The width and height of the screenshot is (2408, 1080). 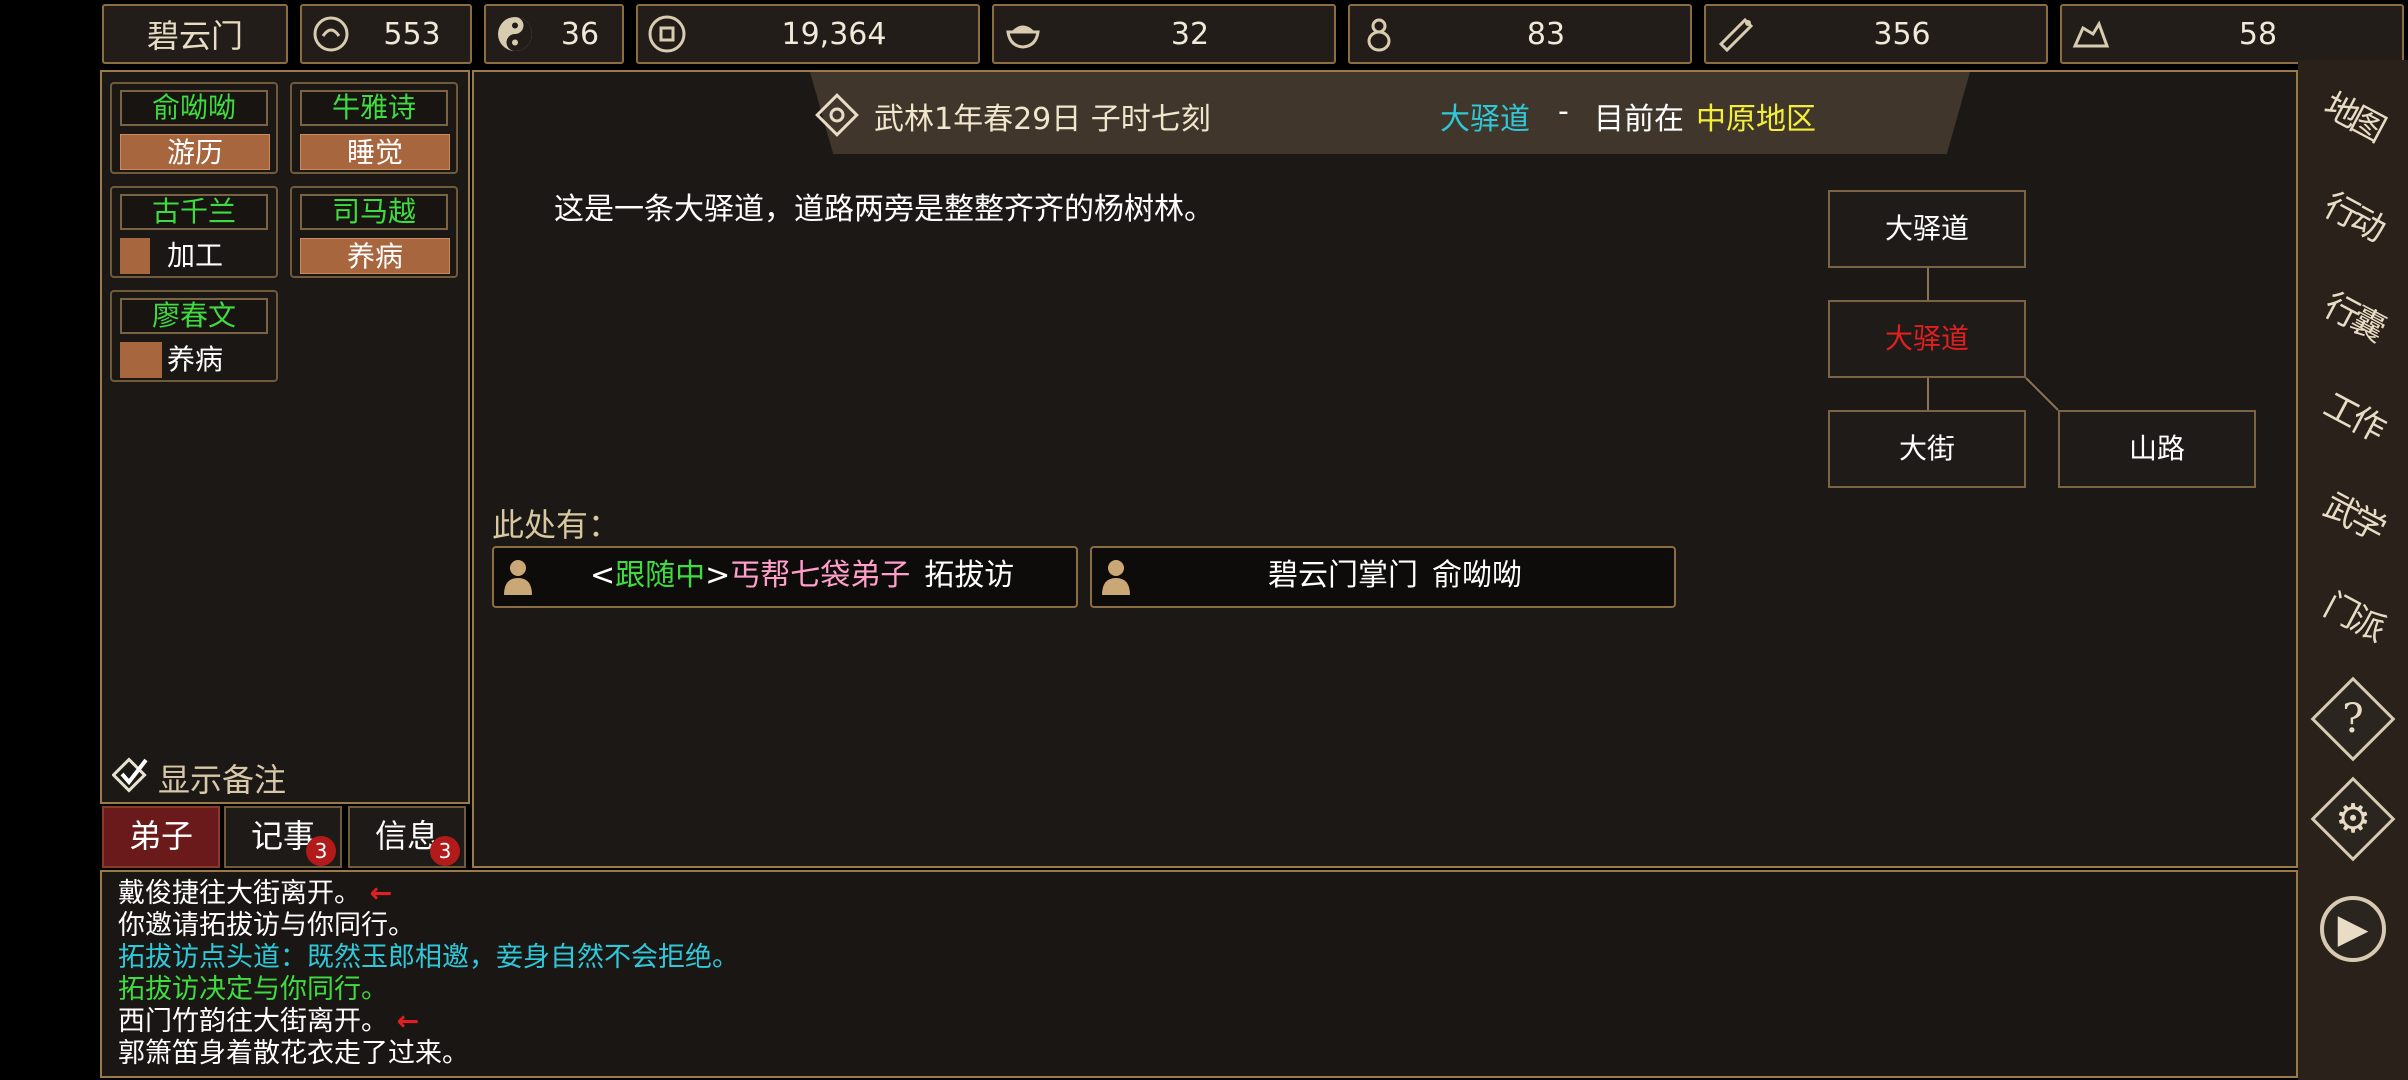 I want to click on work-button: 工作, so click(x=2353, y=417).